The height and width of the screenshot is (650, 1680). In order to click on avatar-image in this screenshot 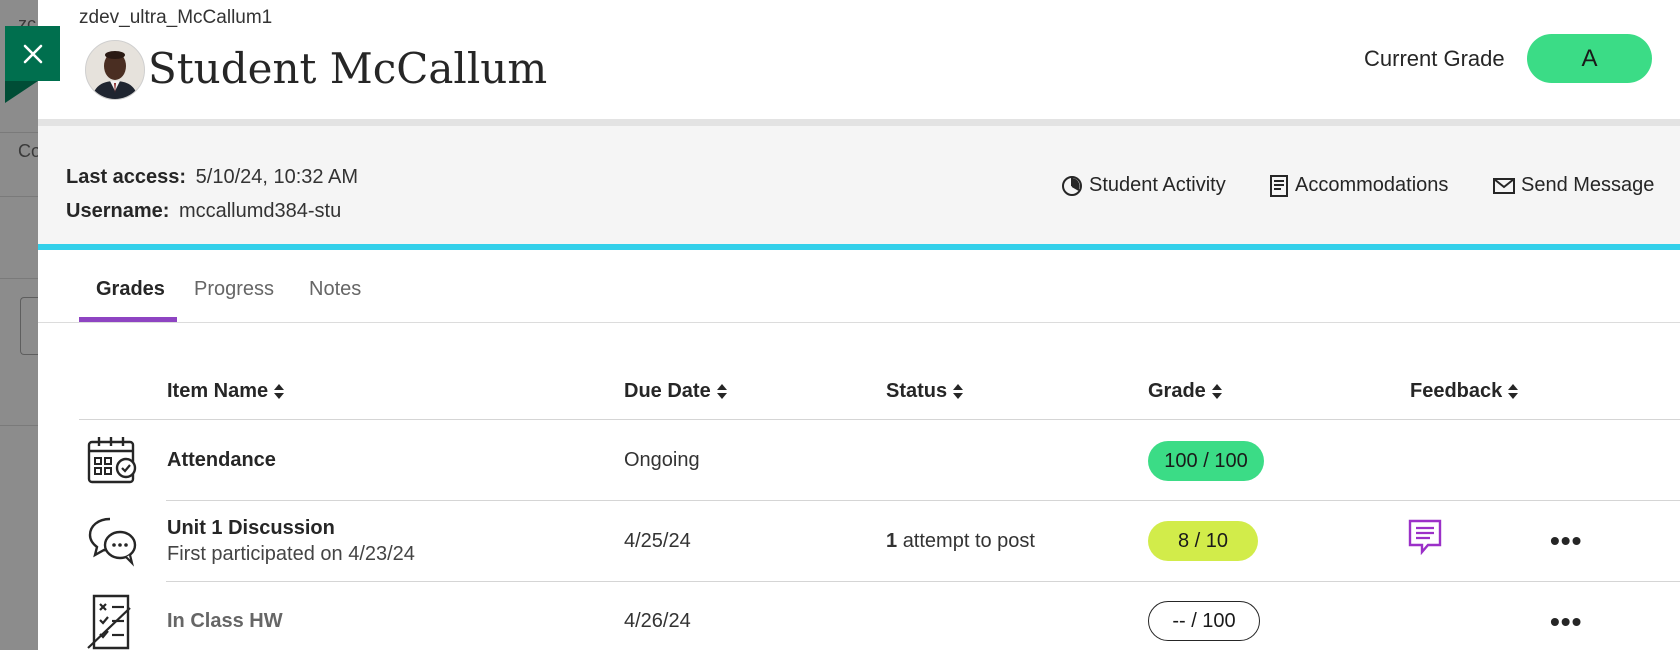, I will do `click(115, 70)`.